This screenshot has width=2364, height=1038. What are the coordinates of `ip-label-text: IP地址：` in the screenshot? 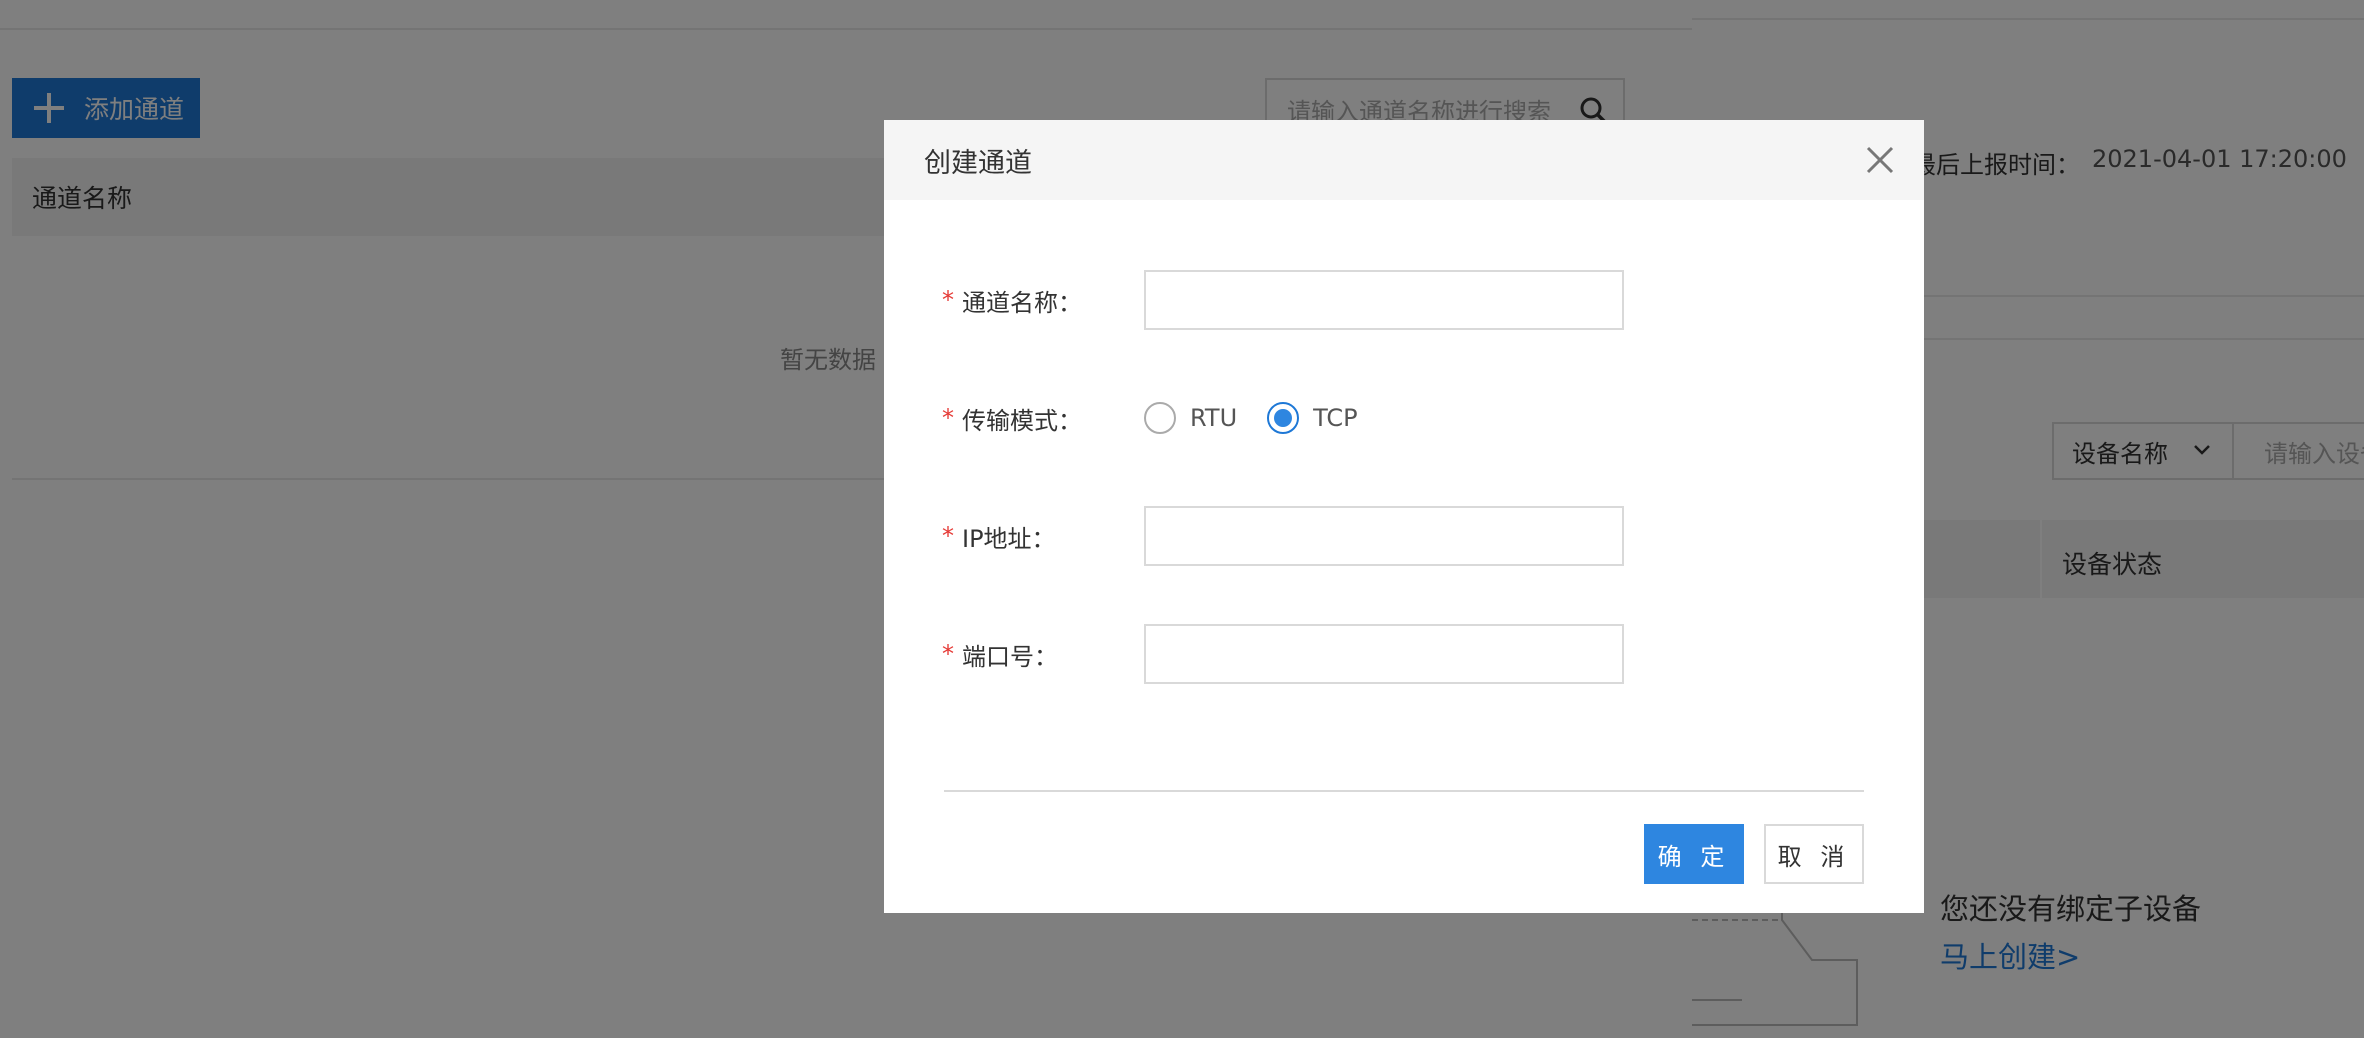 It's located at (1009, 538).